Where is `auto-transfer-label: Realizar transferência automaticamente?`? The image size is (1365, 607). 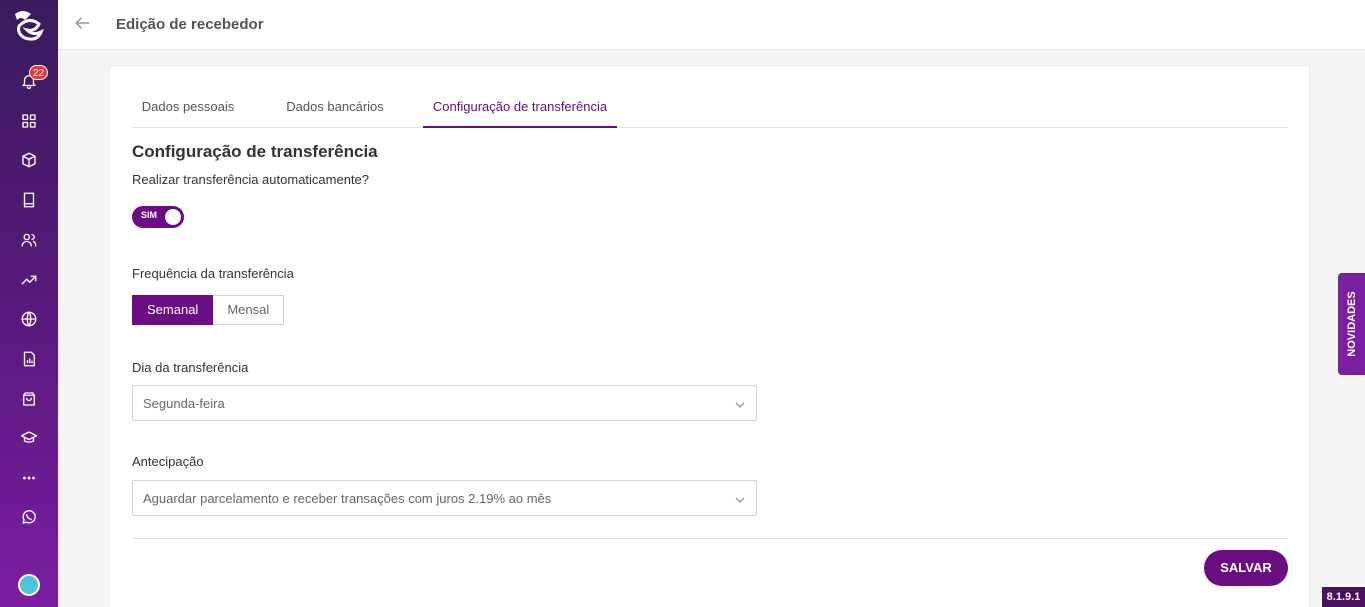
auto-transfer-label: Realizar transferência automaticamente? is located at coordinates (251, 179).